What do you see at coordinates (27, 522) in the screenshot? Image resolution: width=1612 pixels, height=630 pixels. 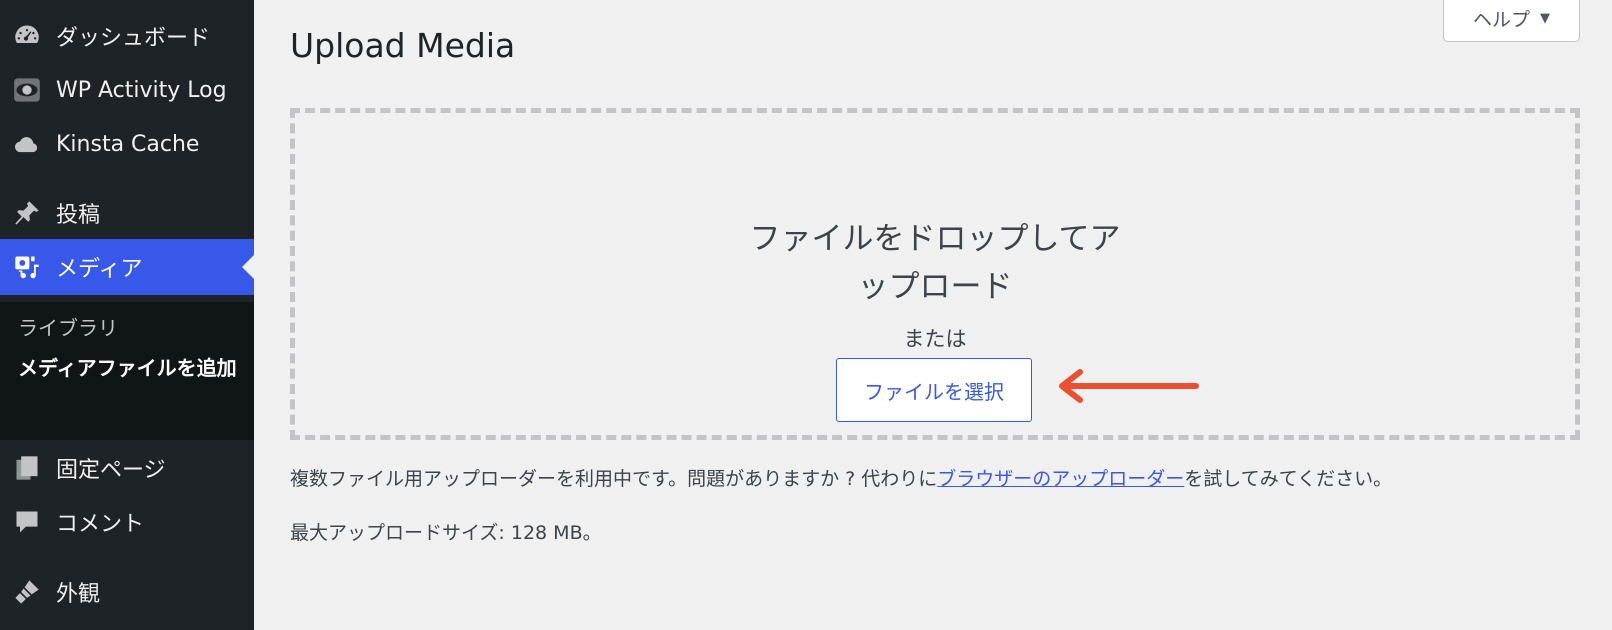 I see `comment-icon` at bounding box center [27, 522].